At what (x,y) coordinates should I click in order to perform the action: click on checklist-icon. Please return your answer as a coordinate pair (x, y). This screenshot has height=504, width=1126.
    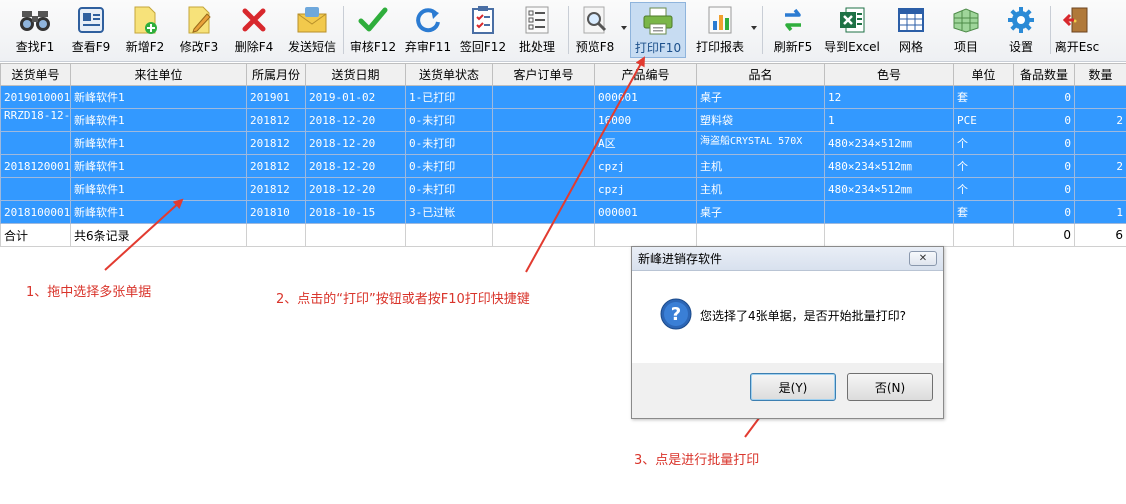
    Looking at the image, I should click on (537, 20).